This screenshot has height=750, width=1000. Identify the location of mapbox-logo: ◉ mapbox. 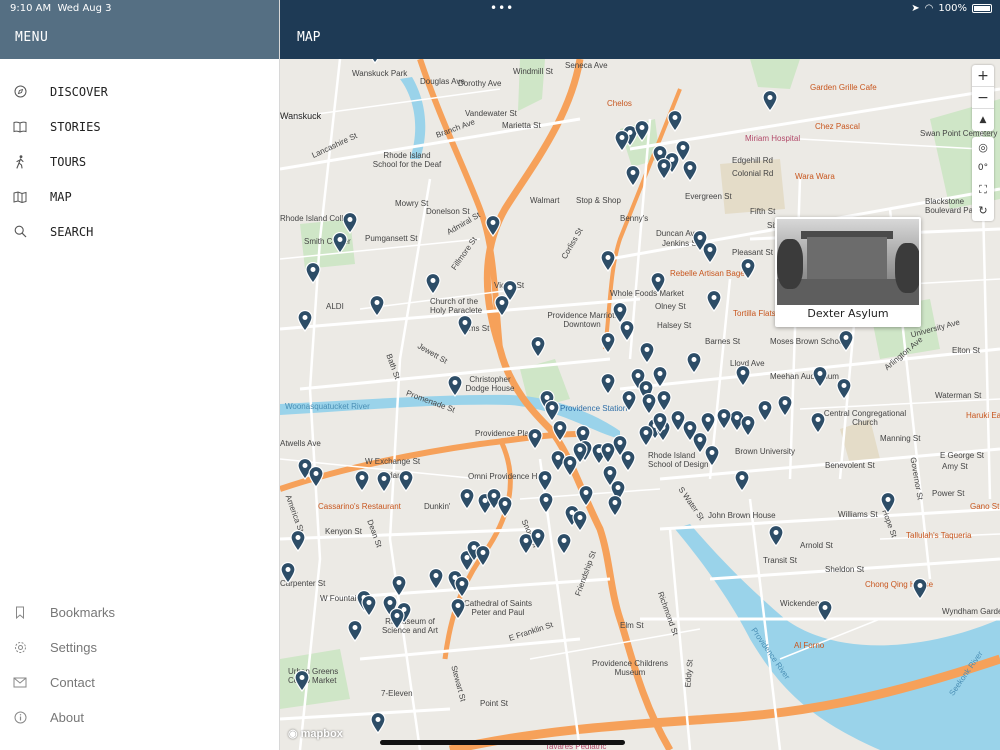
(315, 733).